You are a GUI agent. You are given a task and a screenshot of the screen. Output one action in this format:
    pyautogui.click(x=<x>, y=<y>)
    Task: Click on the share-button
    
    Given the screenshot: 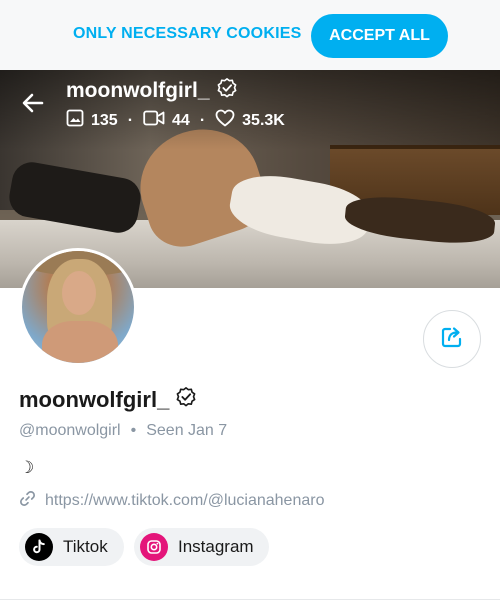 What is the action you would take?
    pyautogui.click(x=452, y=339)
    